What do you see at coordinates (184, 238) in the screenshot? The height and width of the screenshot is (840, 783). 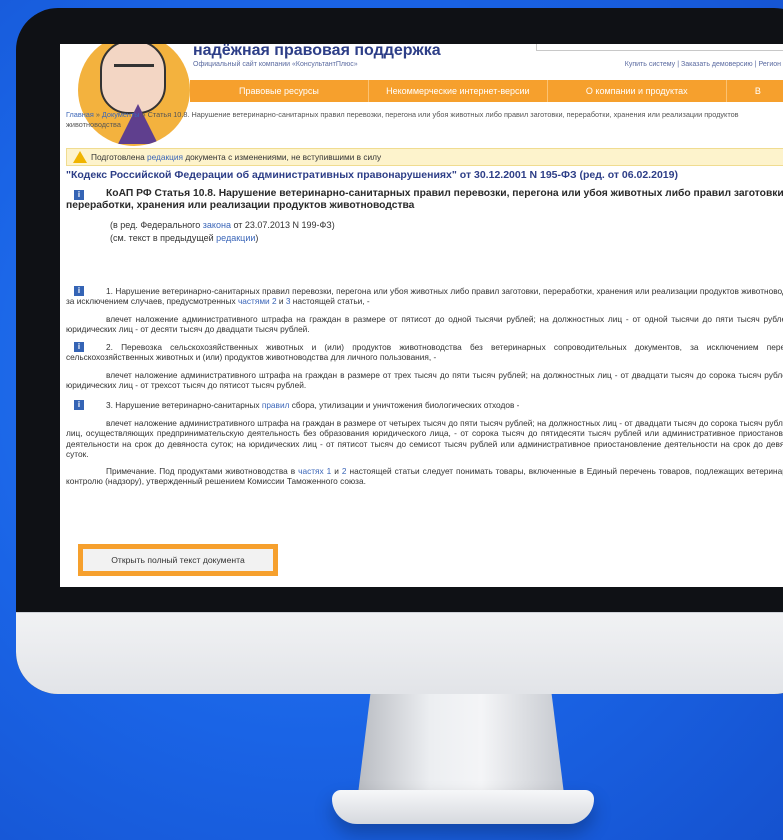 I see `edition-note-2: (см. текст в предыдущей редакции)` at bounding box center [184, 238].